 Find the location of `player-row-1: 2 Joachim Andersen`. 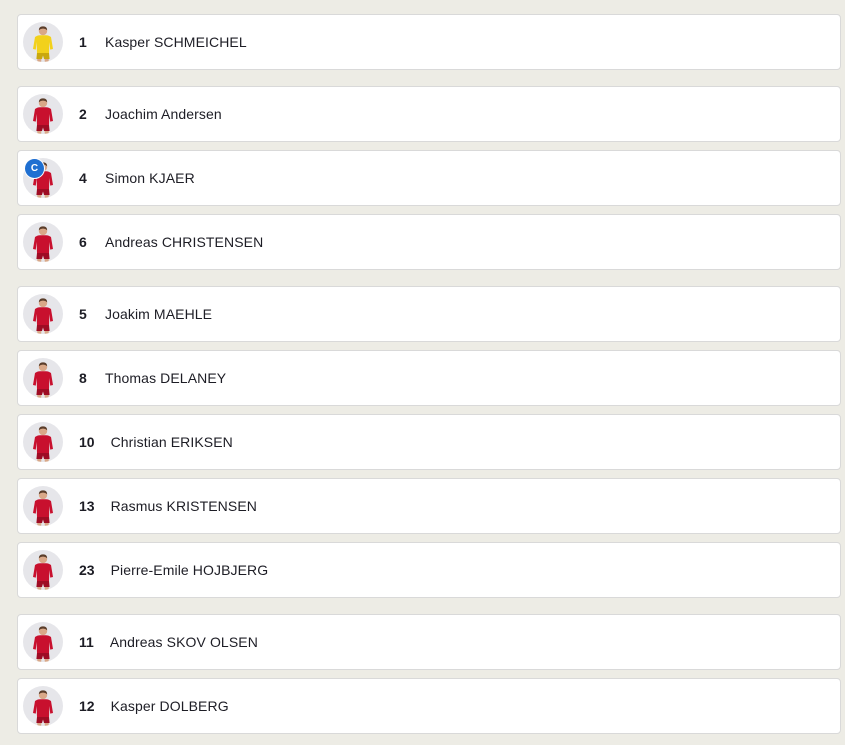

player-row-1: 2 Joachim Andersen is located at coordinates (429, 114).